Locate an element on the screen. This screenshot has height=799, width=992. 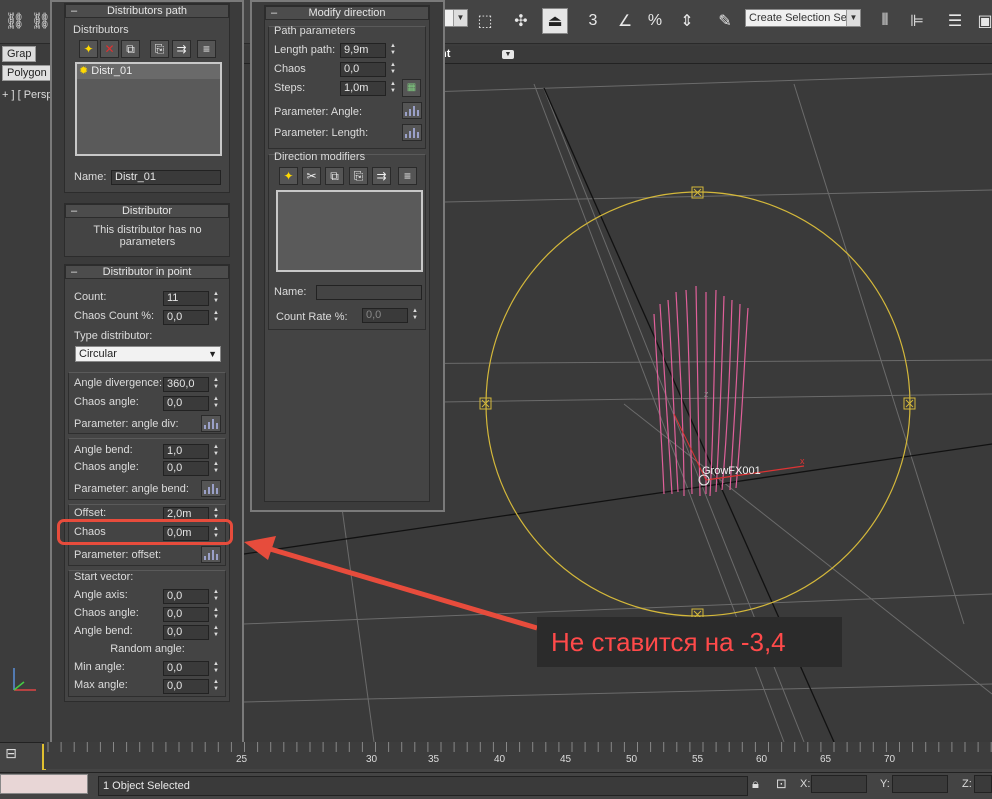
modifier-name-input is located at coordinates (369, 292).